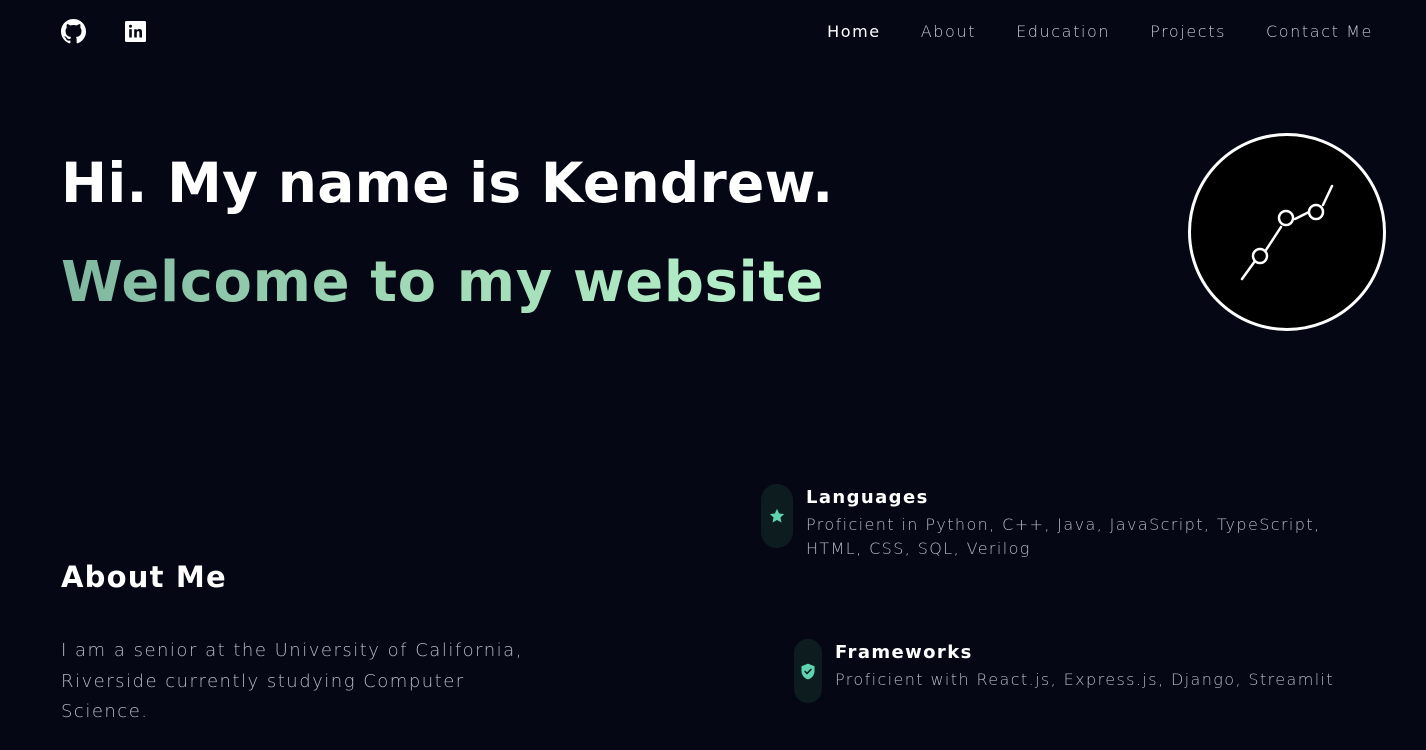  I want to click on nav-about: About, so click(948, 32).